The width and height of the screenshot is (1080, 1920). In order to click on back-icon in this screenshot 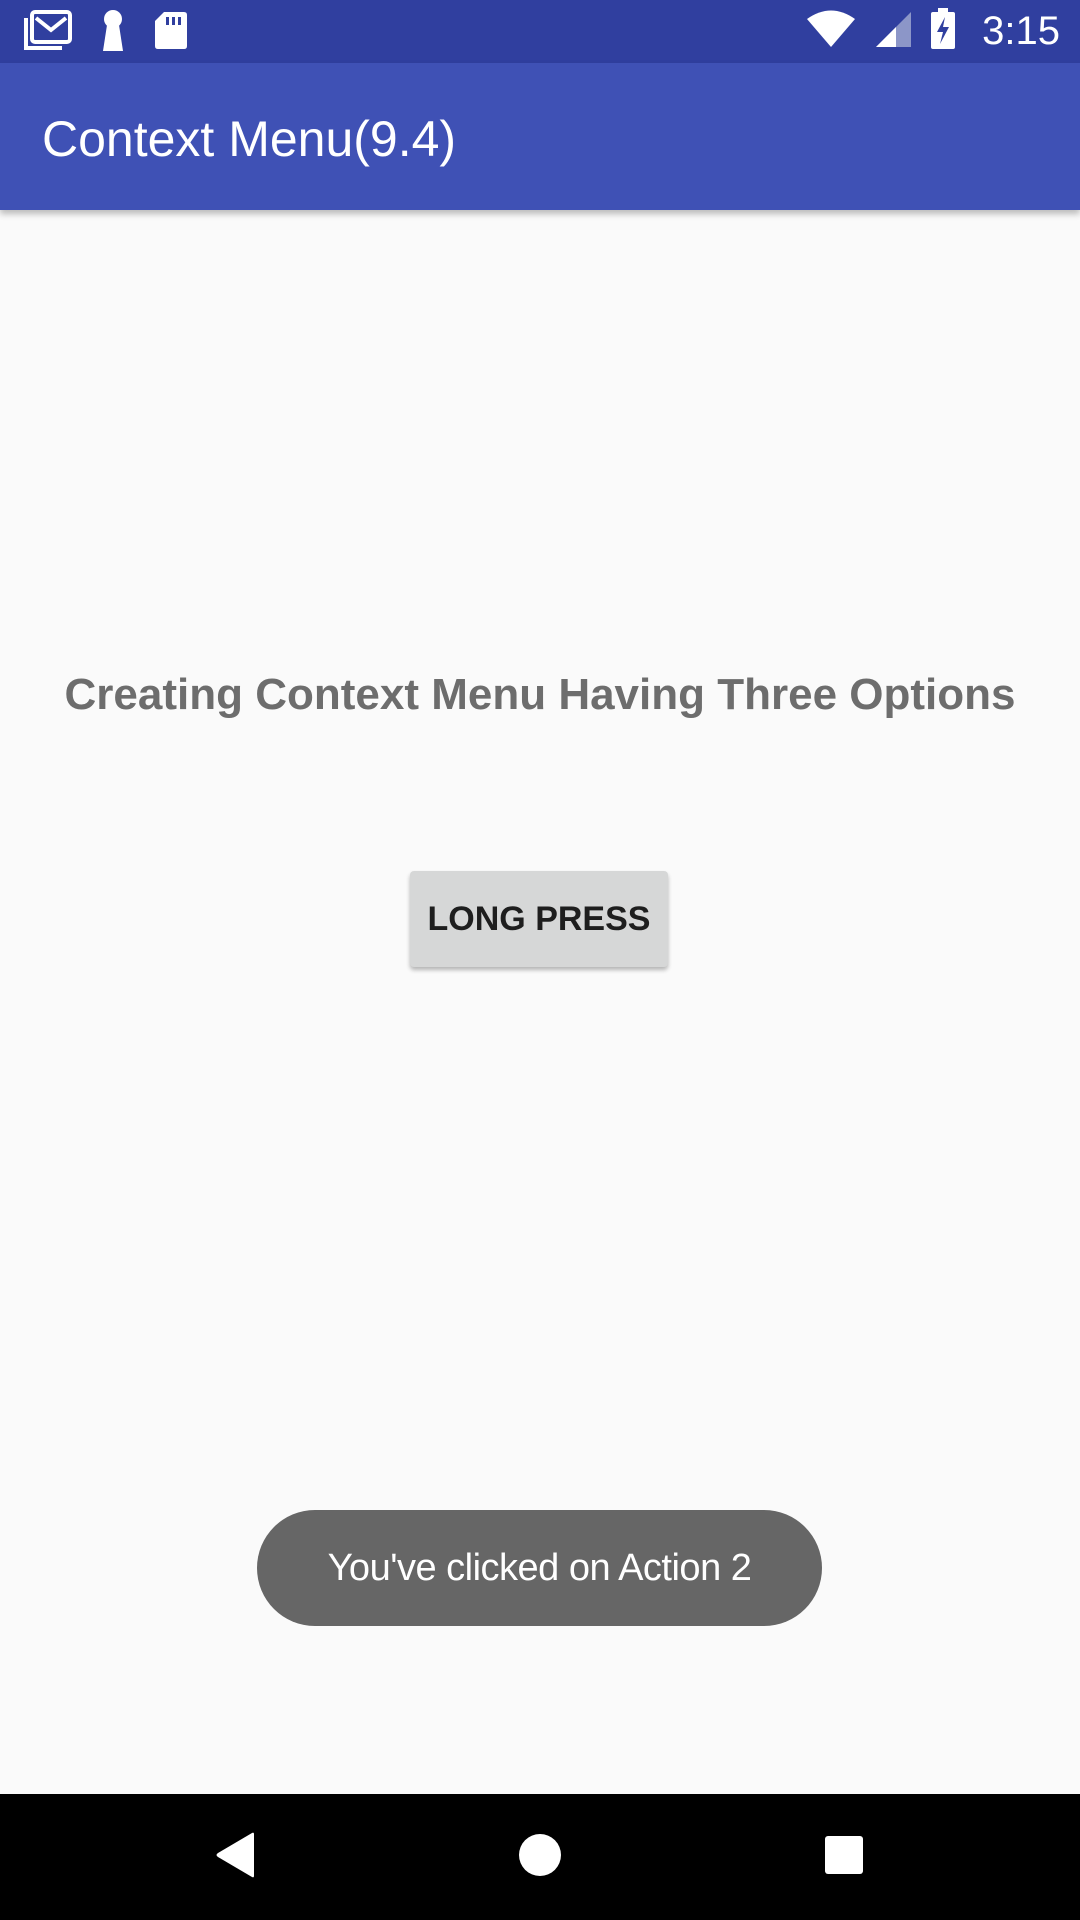, I will do `click(236, 1857)`.